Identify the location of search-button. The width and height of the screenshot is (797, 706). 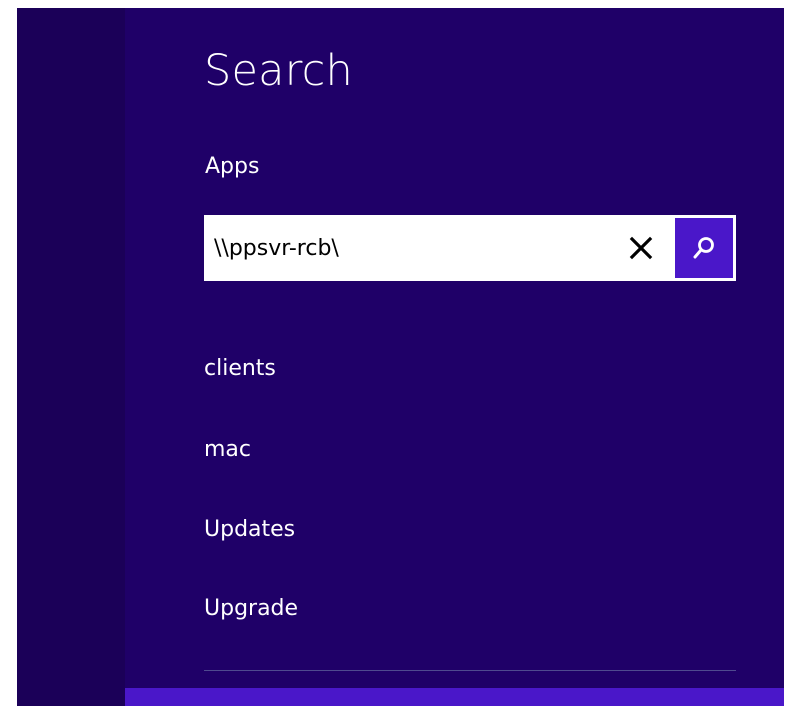
(704, 248).